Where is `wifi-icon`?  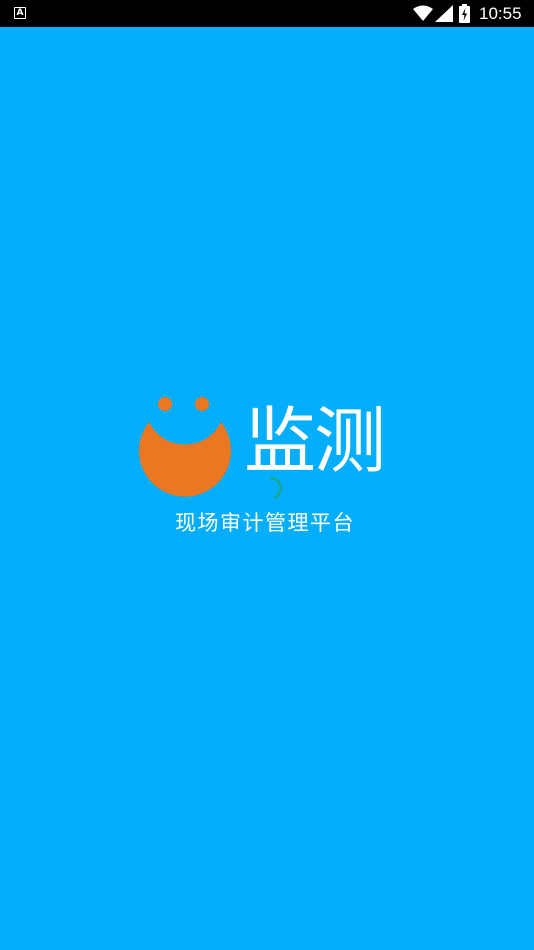 wifi-icon is located at coordinates (423, 13).